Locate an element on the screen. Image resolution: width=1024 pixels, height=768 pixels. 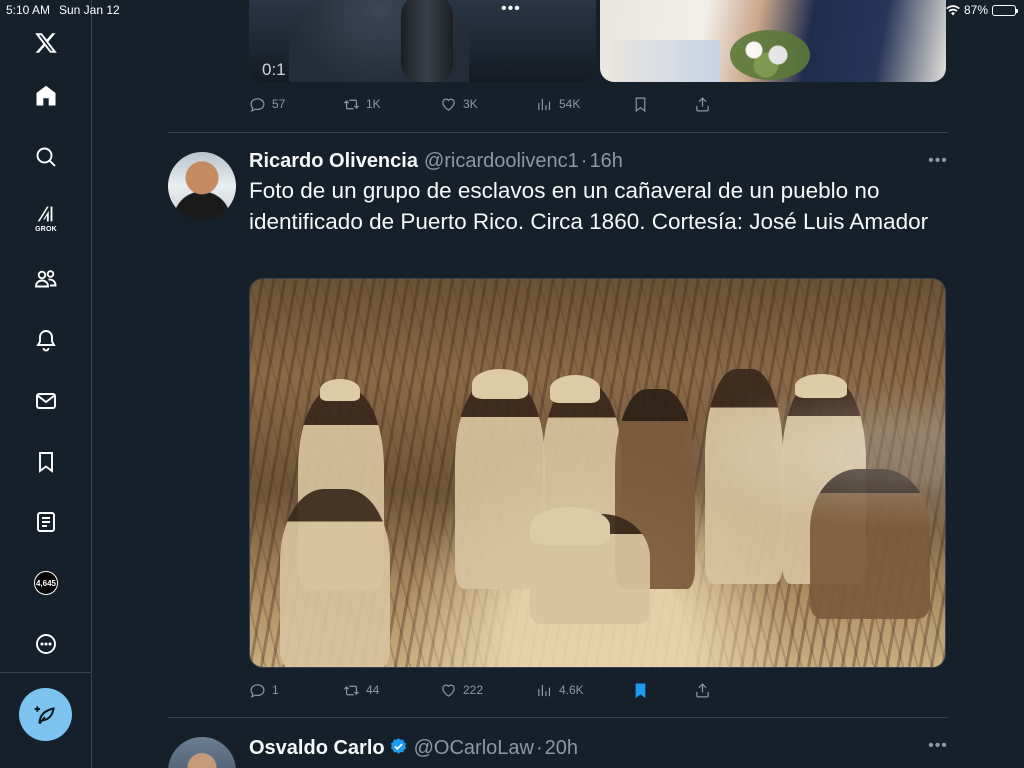
x-logo-icon is located at coordinates (46, 43).